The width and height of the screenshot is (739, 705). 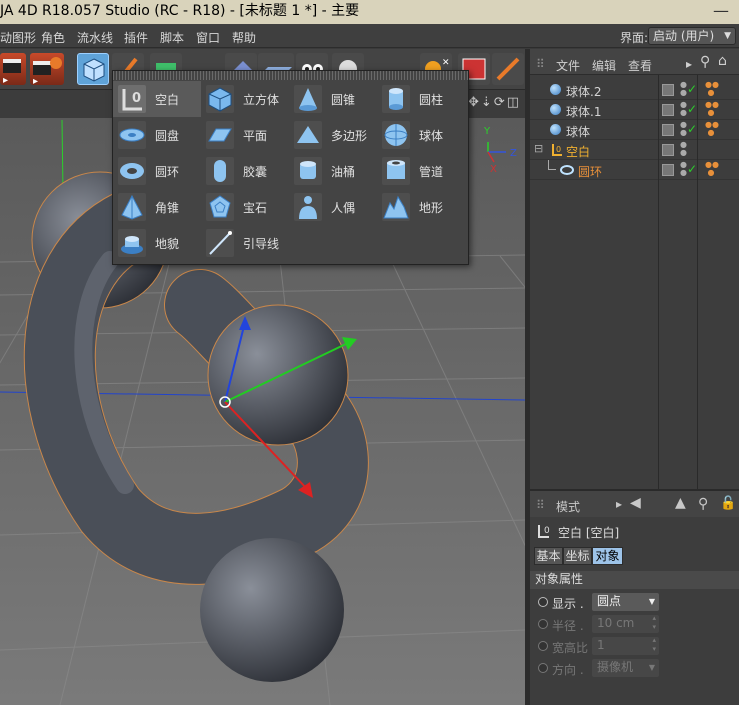 What do you see at coordinates (172, 37) in the screenshot?
I see `menu-script: 脚本` at bounding box center [172, 37].